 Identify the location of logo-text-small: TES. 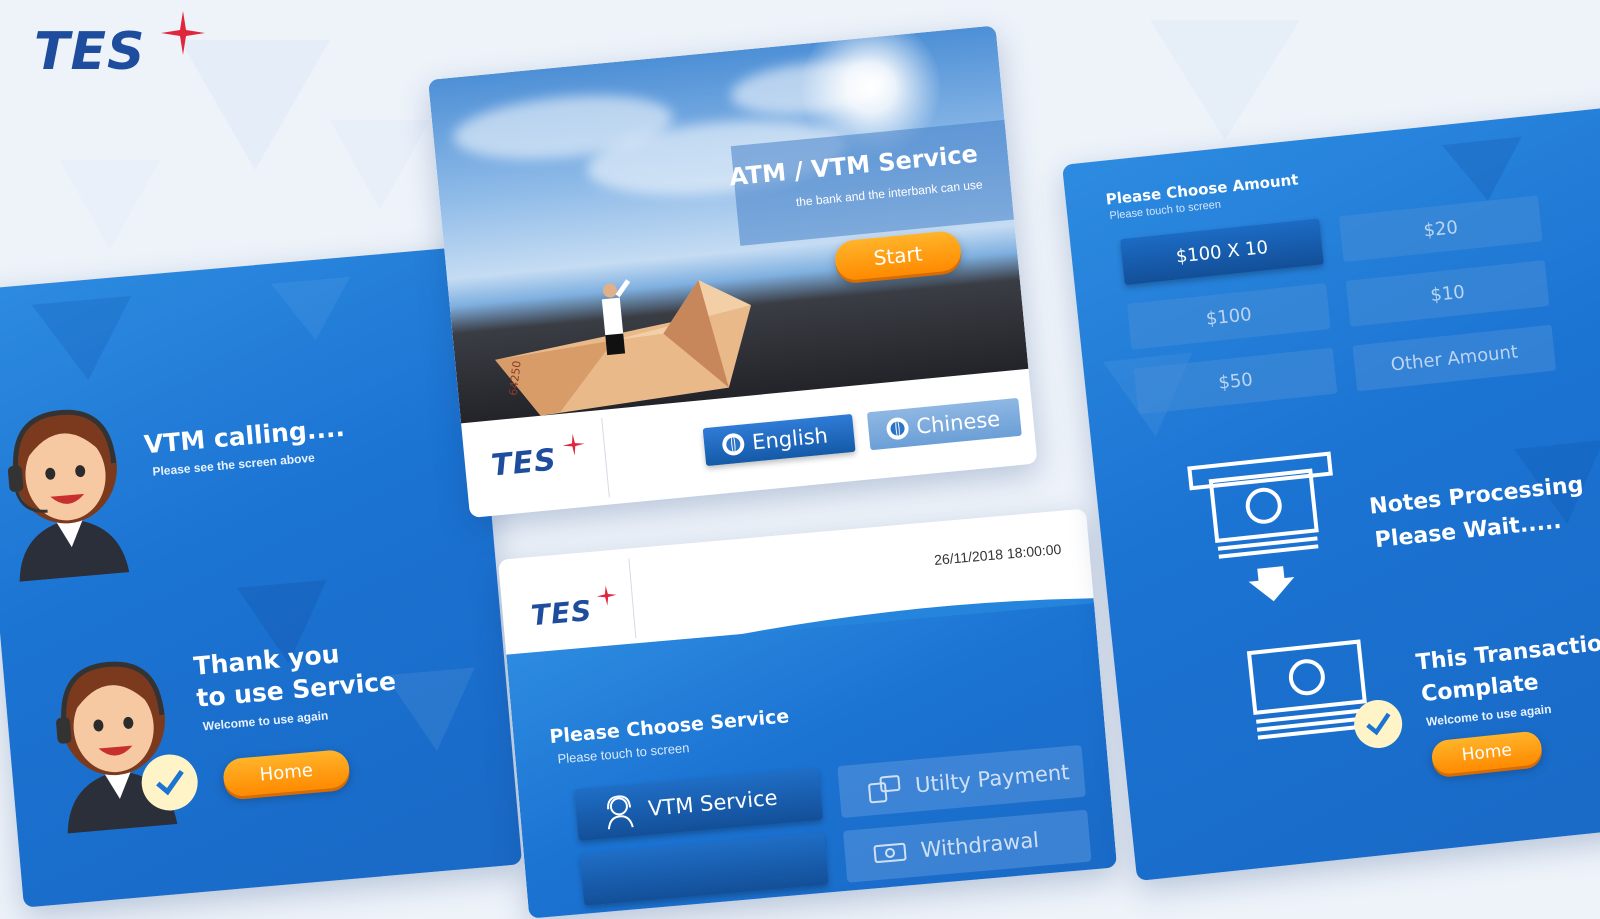
(524, 463).